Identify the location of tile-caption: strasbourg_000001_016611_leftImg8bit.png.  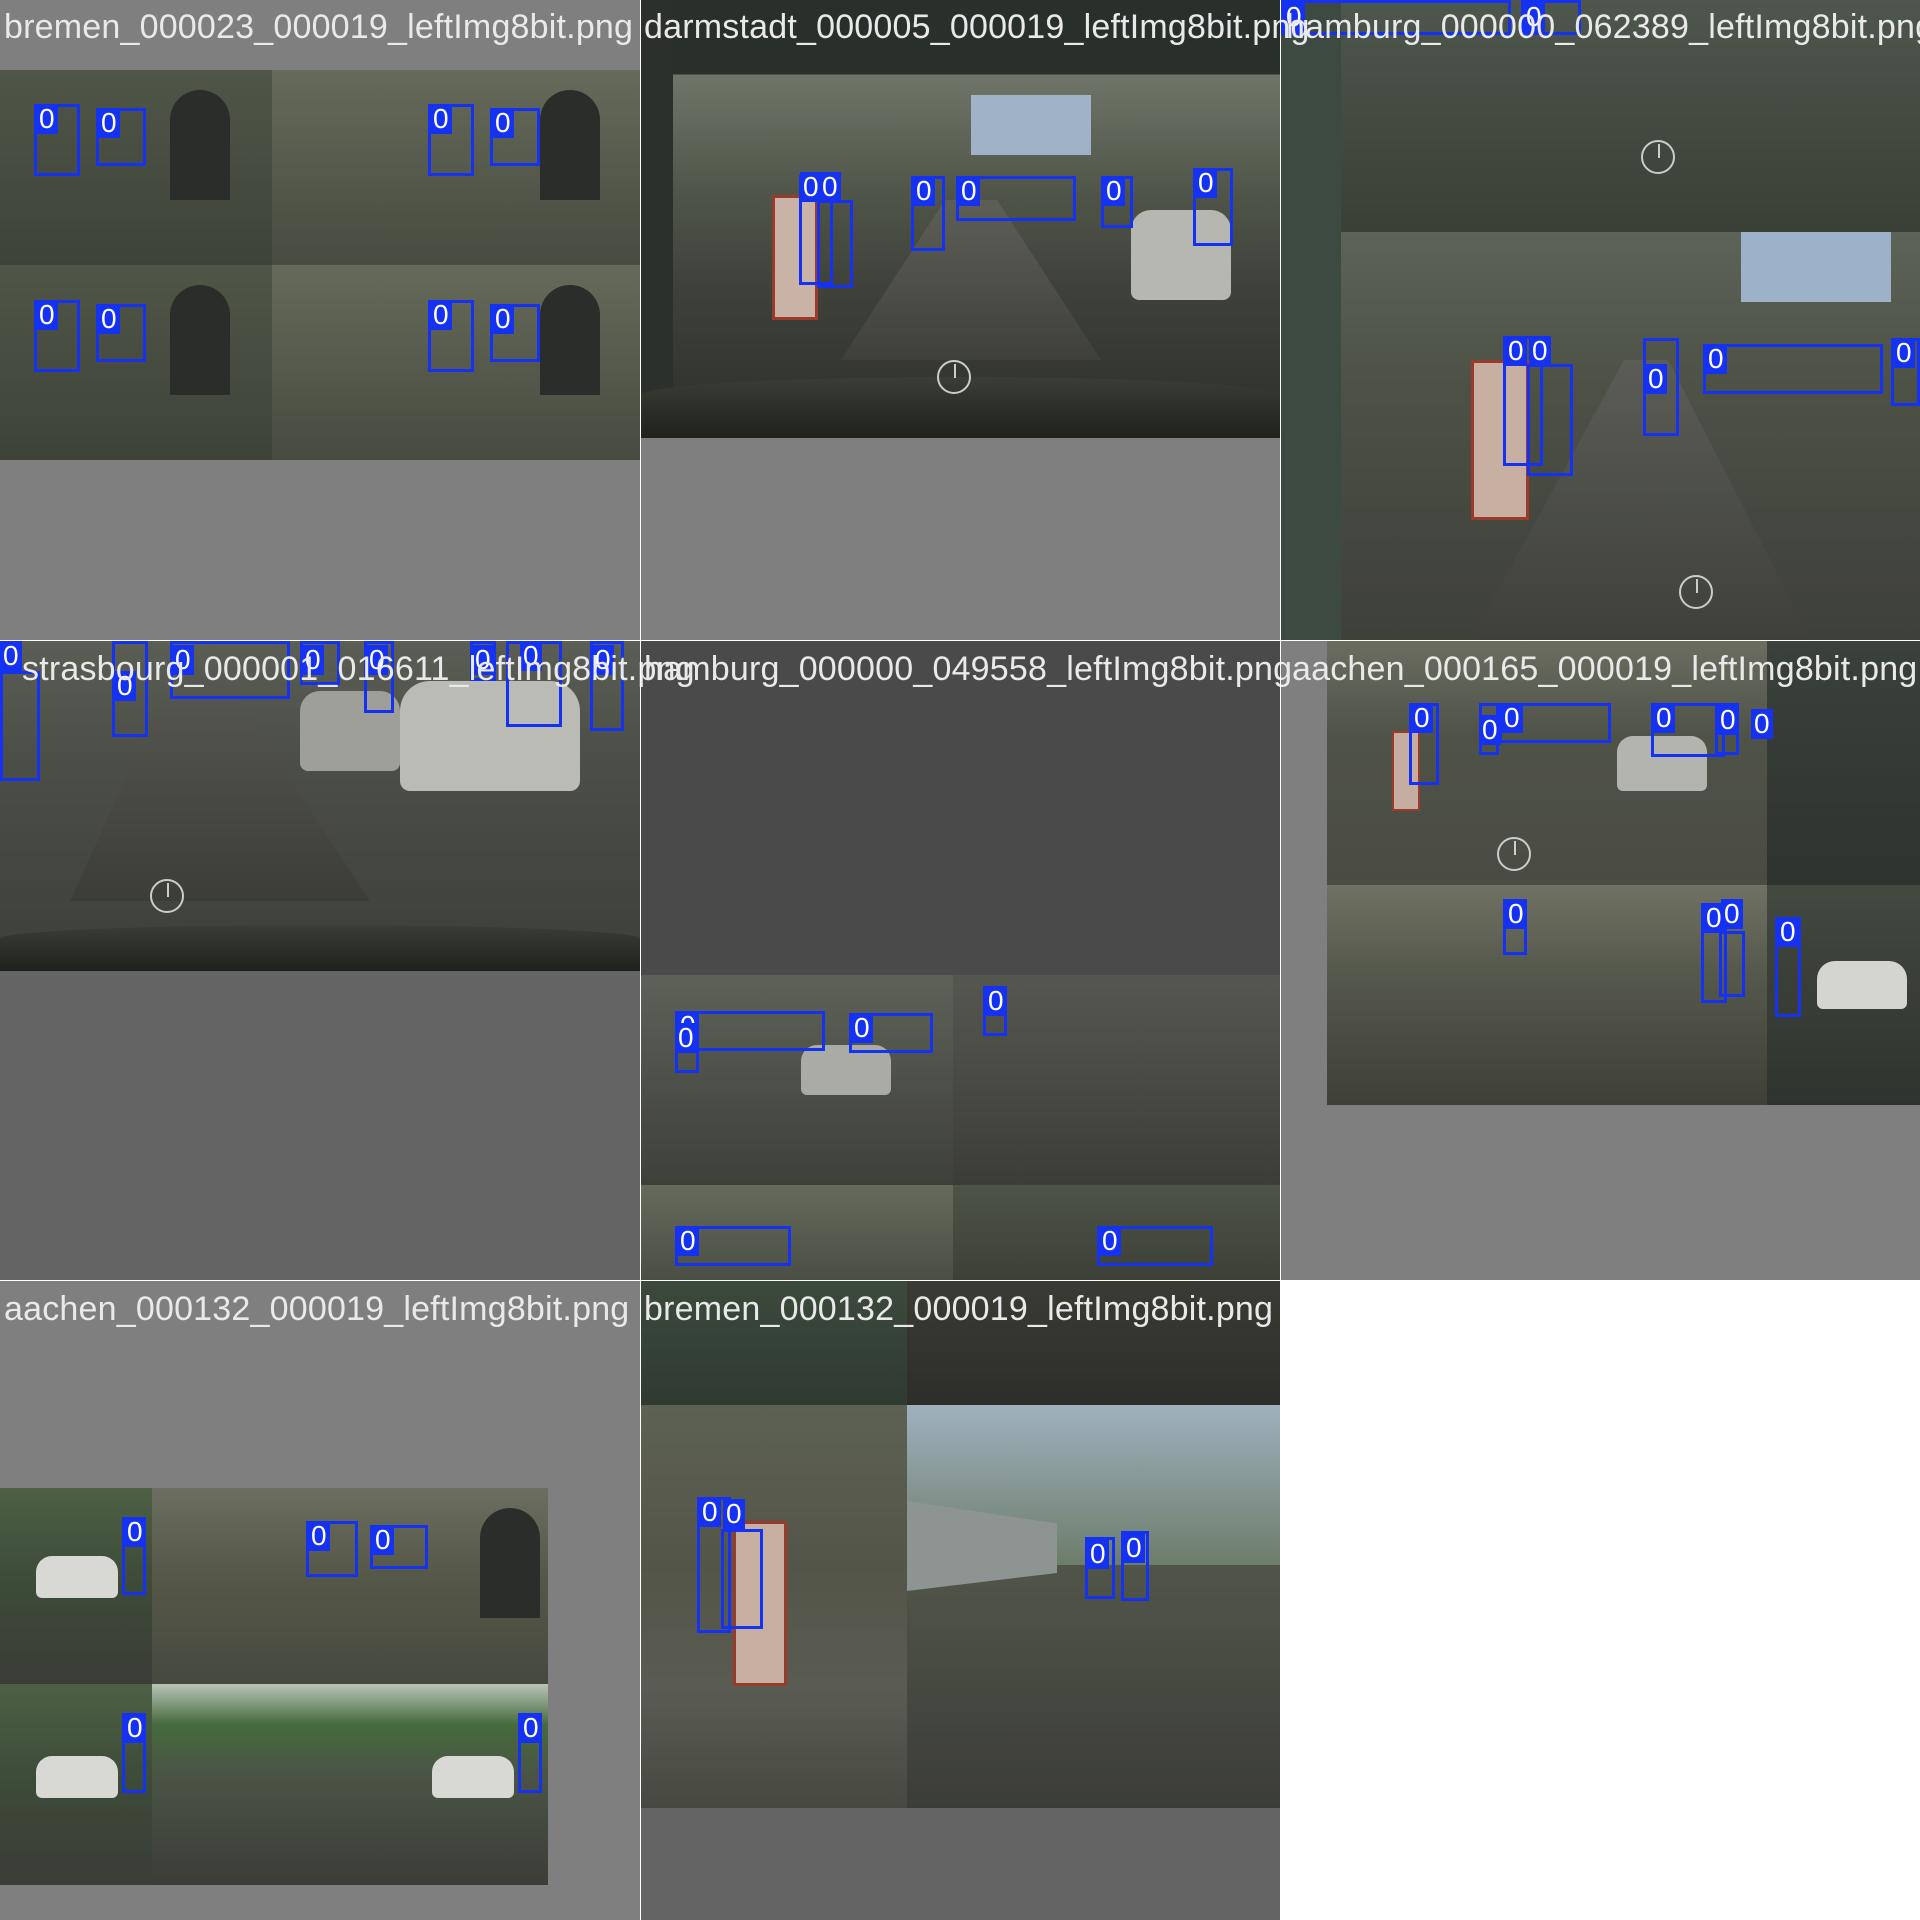
(358, 669).